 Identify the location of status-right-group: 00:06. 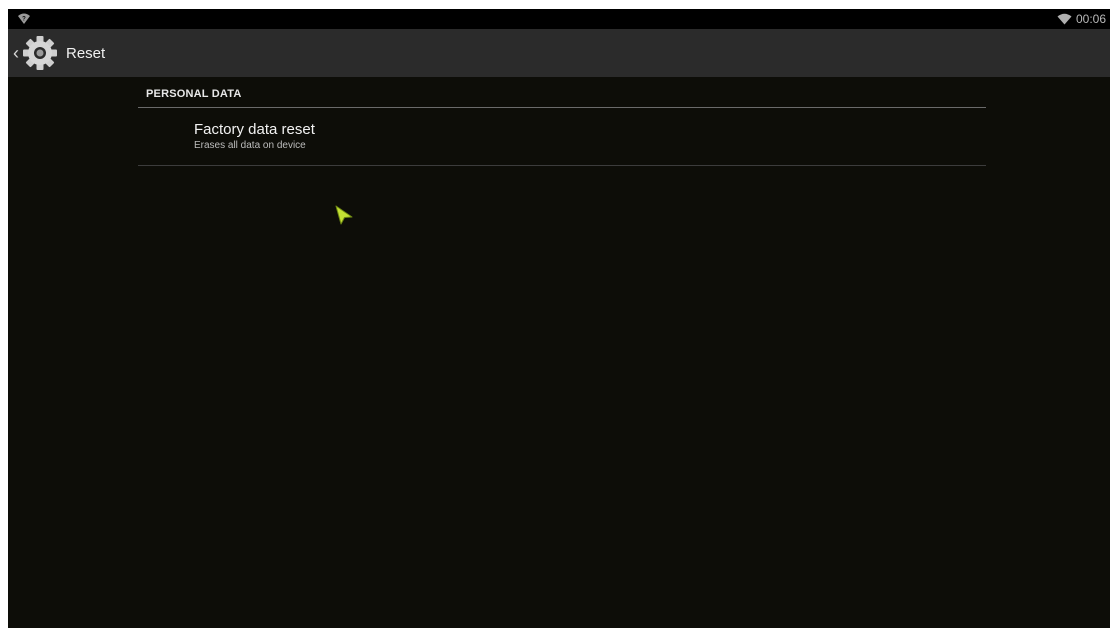
(1081, 19).